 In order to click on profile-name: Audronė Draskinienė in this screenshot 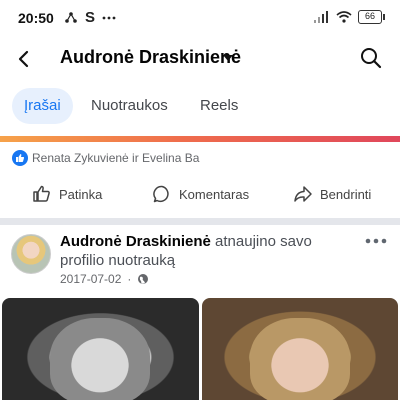, I will do `click(150, 57)`.